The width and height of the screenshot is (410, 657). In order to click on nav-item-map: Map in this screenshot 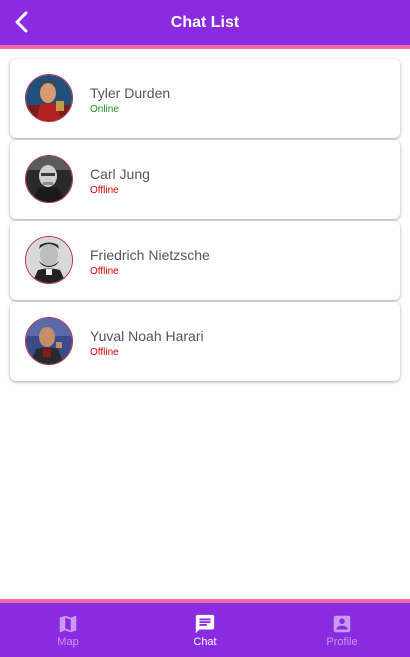, I will do `click(68, 630)`.